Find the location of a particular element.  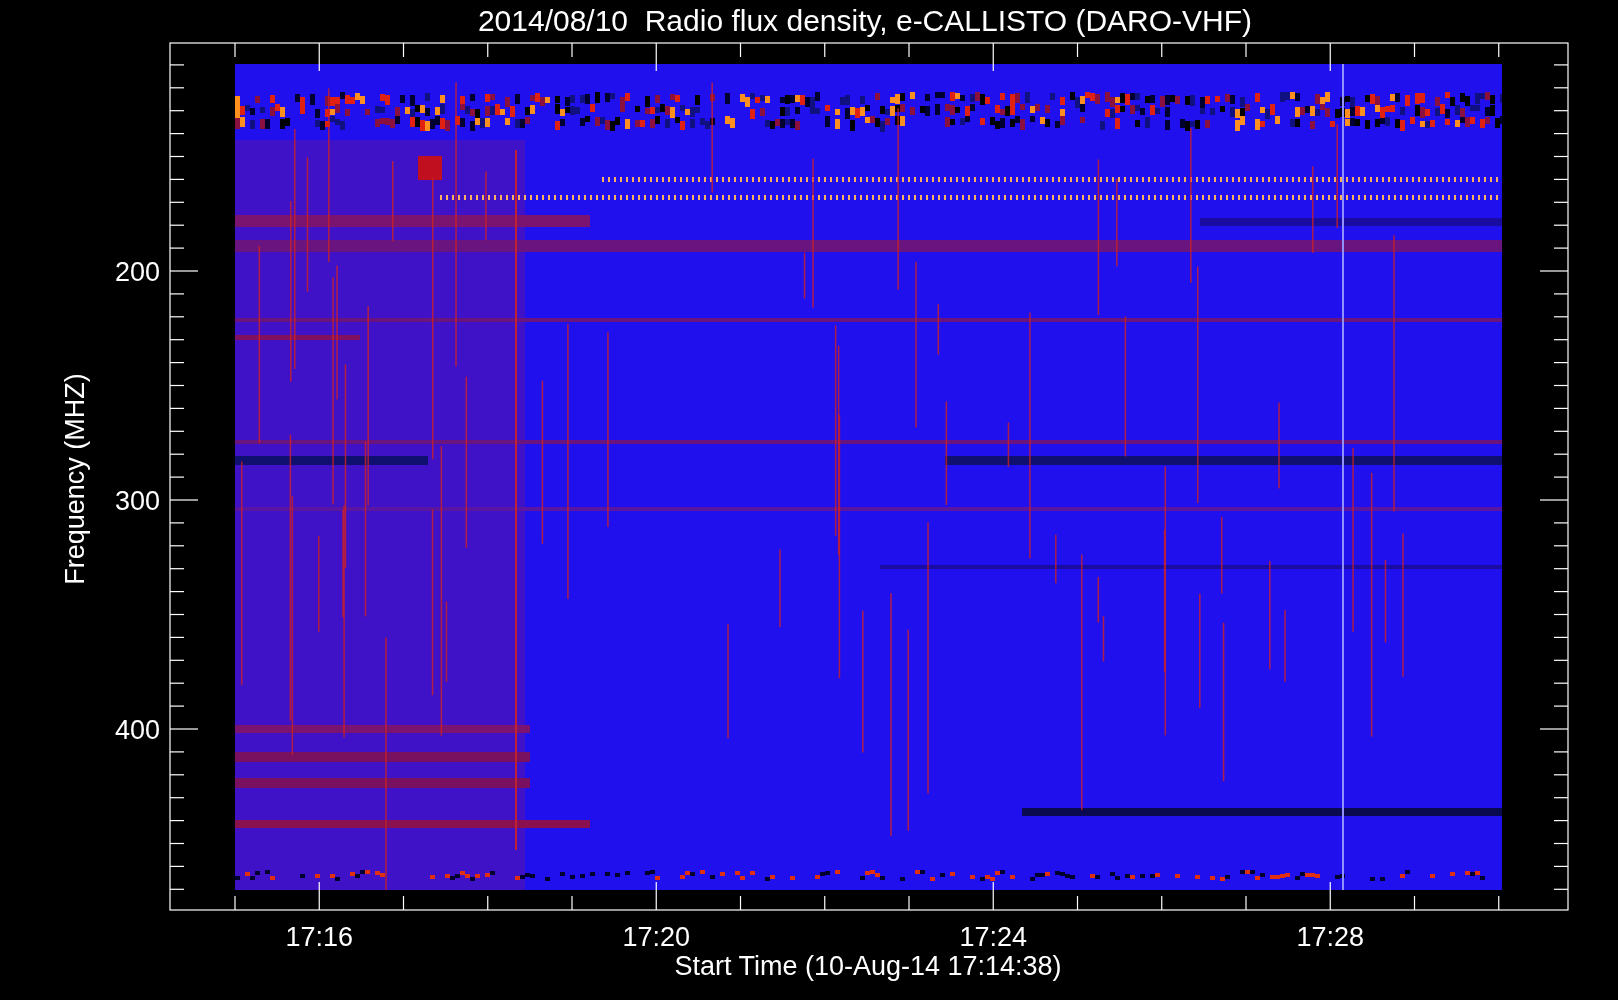

y-tick-label: 400 is located at coordinates (137, 730).